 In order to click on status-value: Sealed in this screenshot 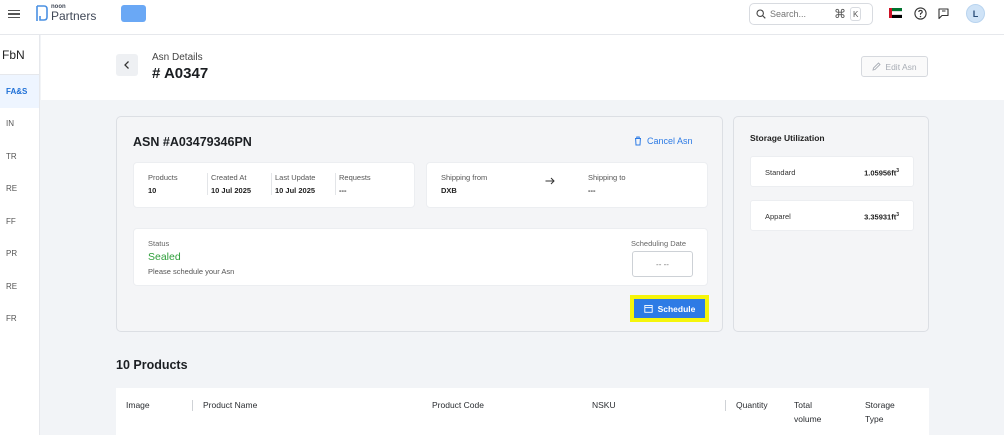, I will do `click(164, 257)`.